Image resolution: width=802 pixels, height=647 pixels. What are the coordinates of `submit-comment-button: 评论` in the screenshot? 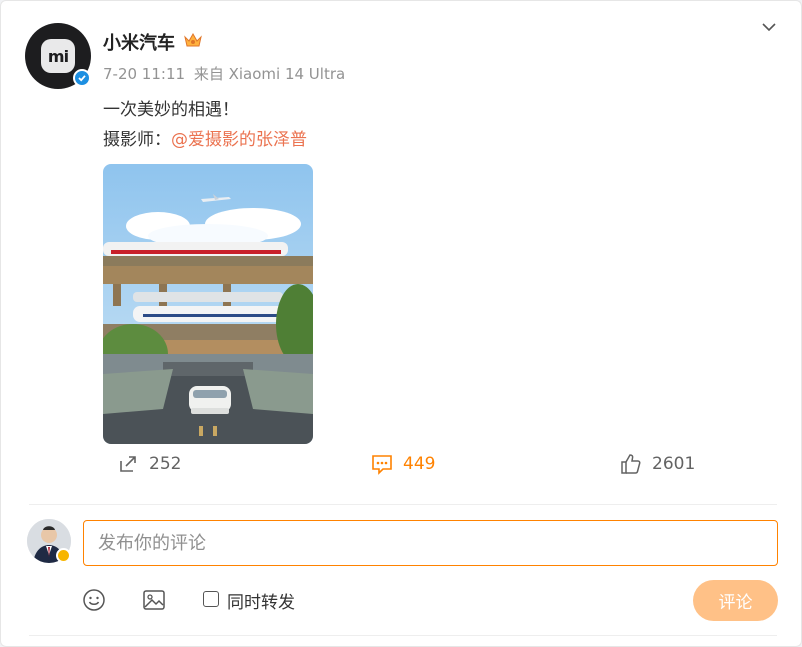 It's located at (735, 600).